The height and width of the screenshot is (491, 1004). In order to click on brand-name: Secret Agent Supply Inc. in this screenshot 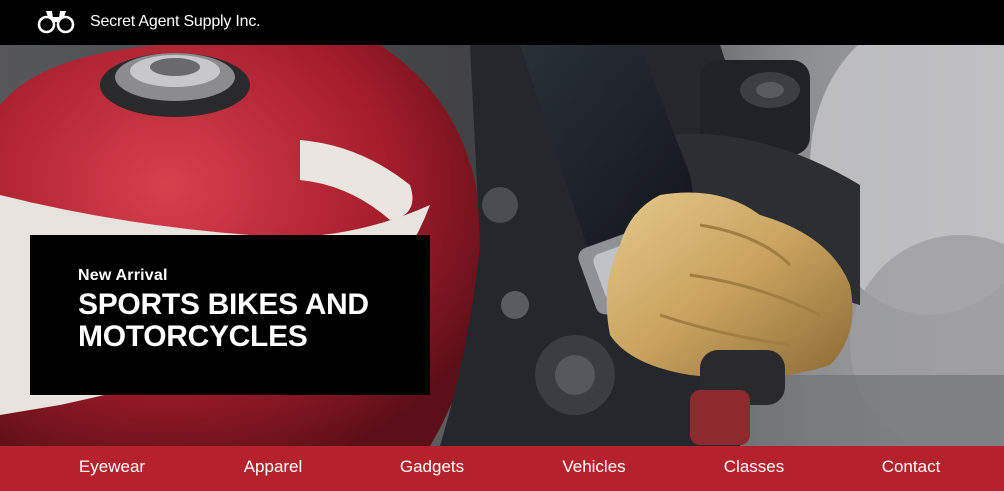, I will do `click(175, 22)`.